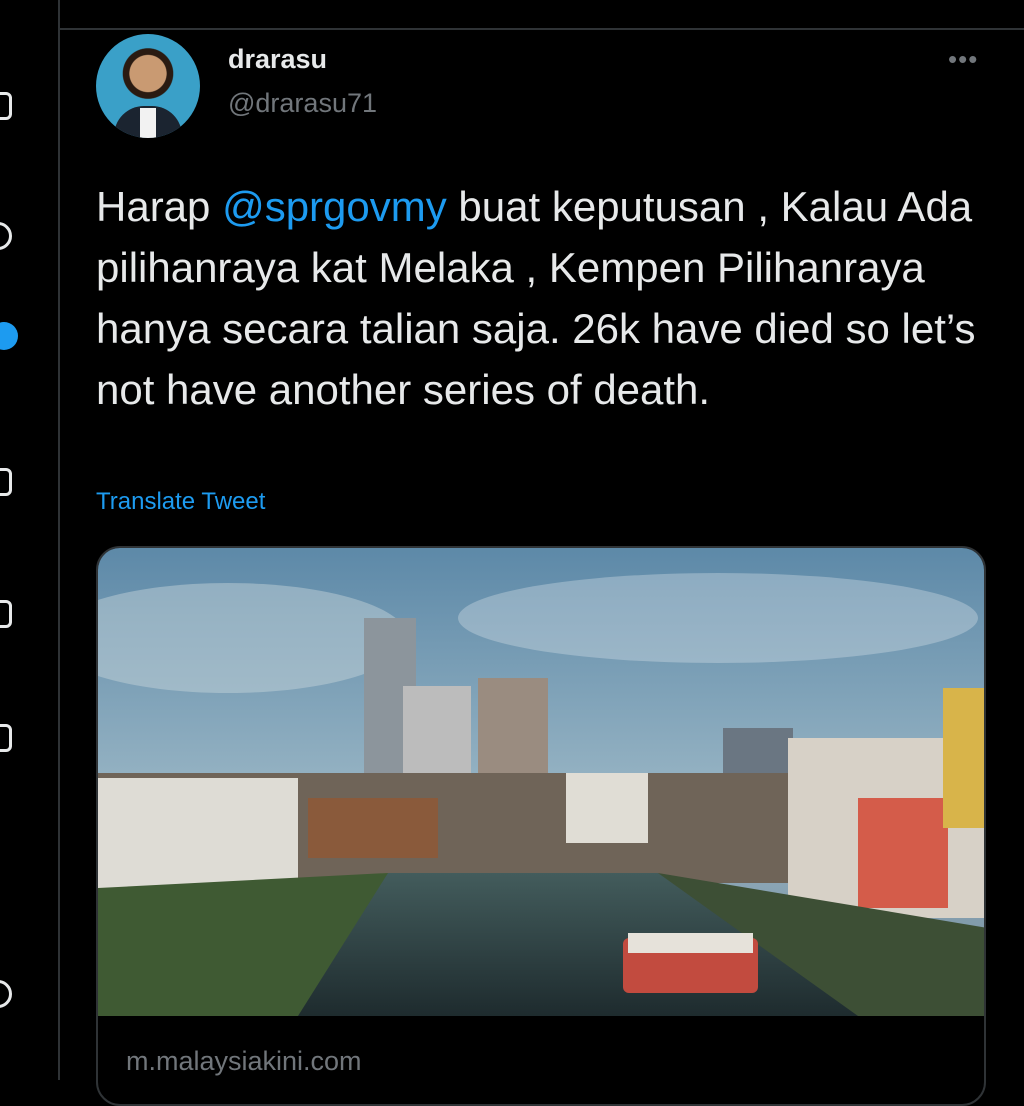 This screenshot has height=1106, width=1024. Describe the element at coordinates (334, 206) in the screenshot. I see `mention-link: @sprgovmy` at that location.